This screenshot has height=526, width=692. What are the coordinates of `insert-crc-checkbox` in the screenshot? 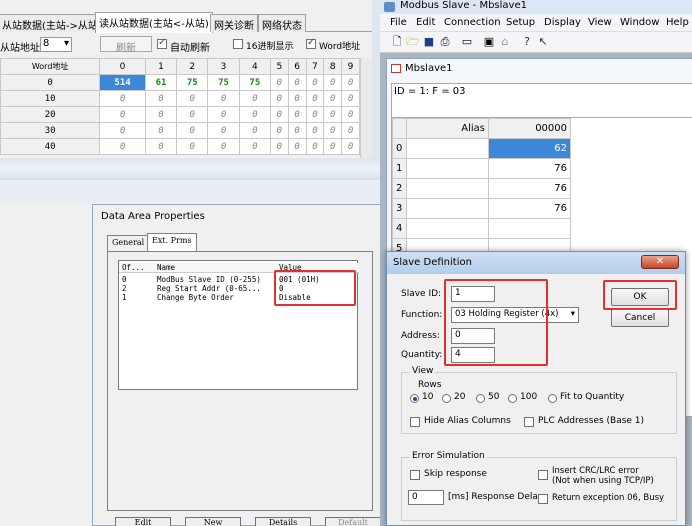 It's located at (543, 475).